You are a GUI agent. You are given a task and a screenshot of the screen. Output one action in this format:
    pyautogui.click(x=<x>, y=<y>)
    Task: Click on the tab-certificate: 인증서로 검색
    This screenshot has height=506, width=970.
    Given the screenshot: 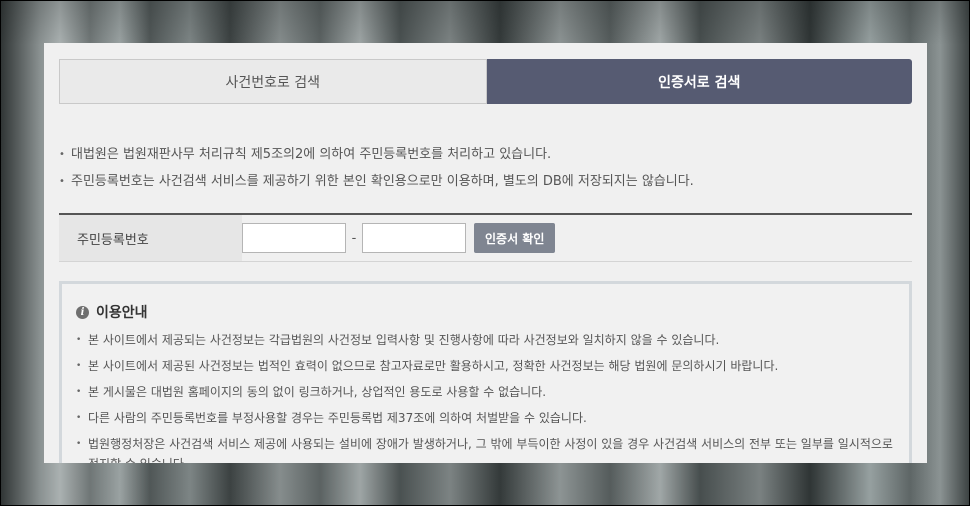 What is the action you would take?
    pyautogui.click(x=699, y=81)
    